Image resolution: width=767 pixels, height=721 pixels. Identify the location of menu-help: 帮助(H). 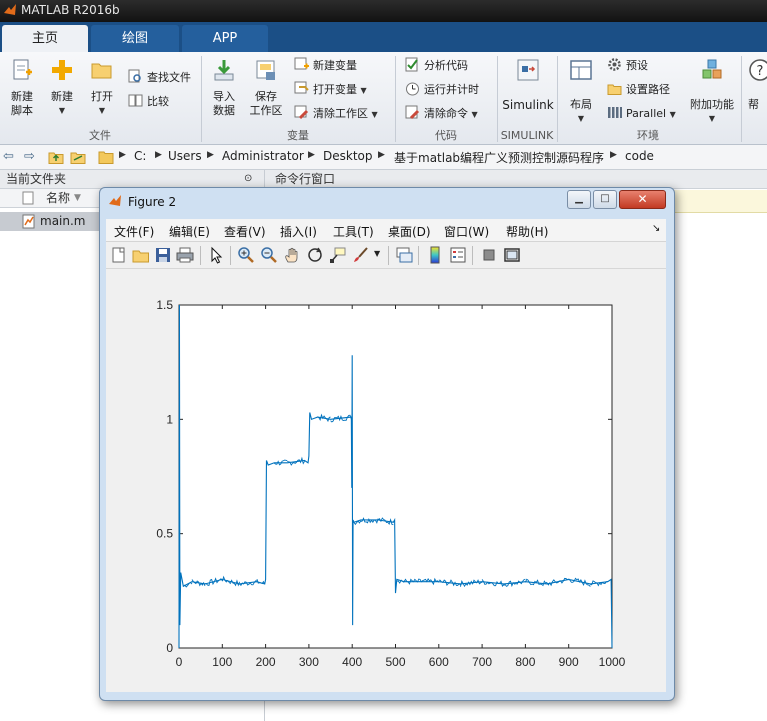
(527, 231).